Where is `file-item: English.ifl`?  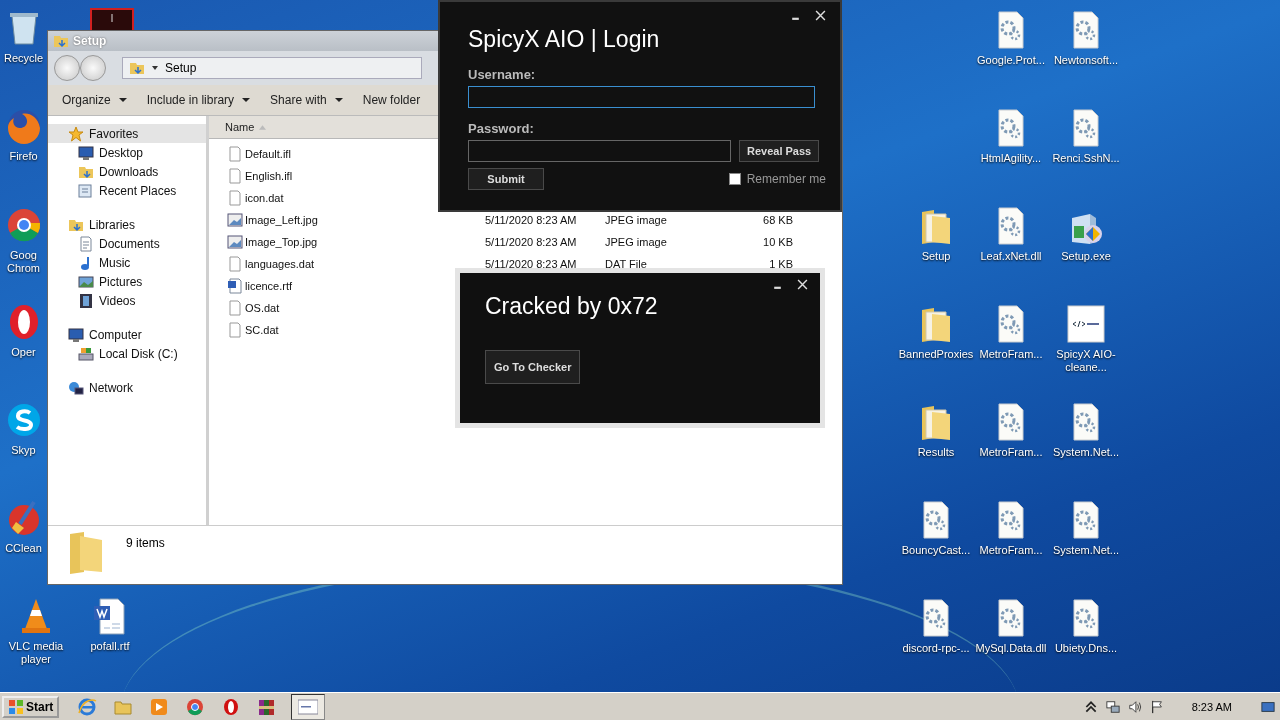
file-item: English.ifl is located at coordinates (260, 176).